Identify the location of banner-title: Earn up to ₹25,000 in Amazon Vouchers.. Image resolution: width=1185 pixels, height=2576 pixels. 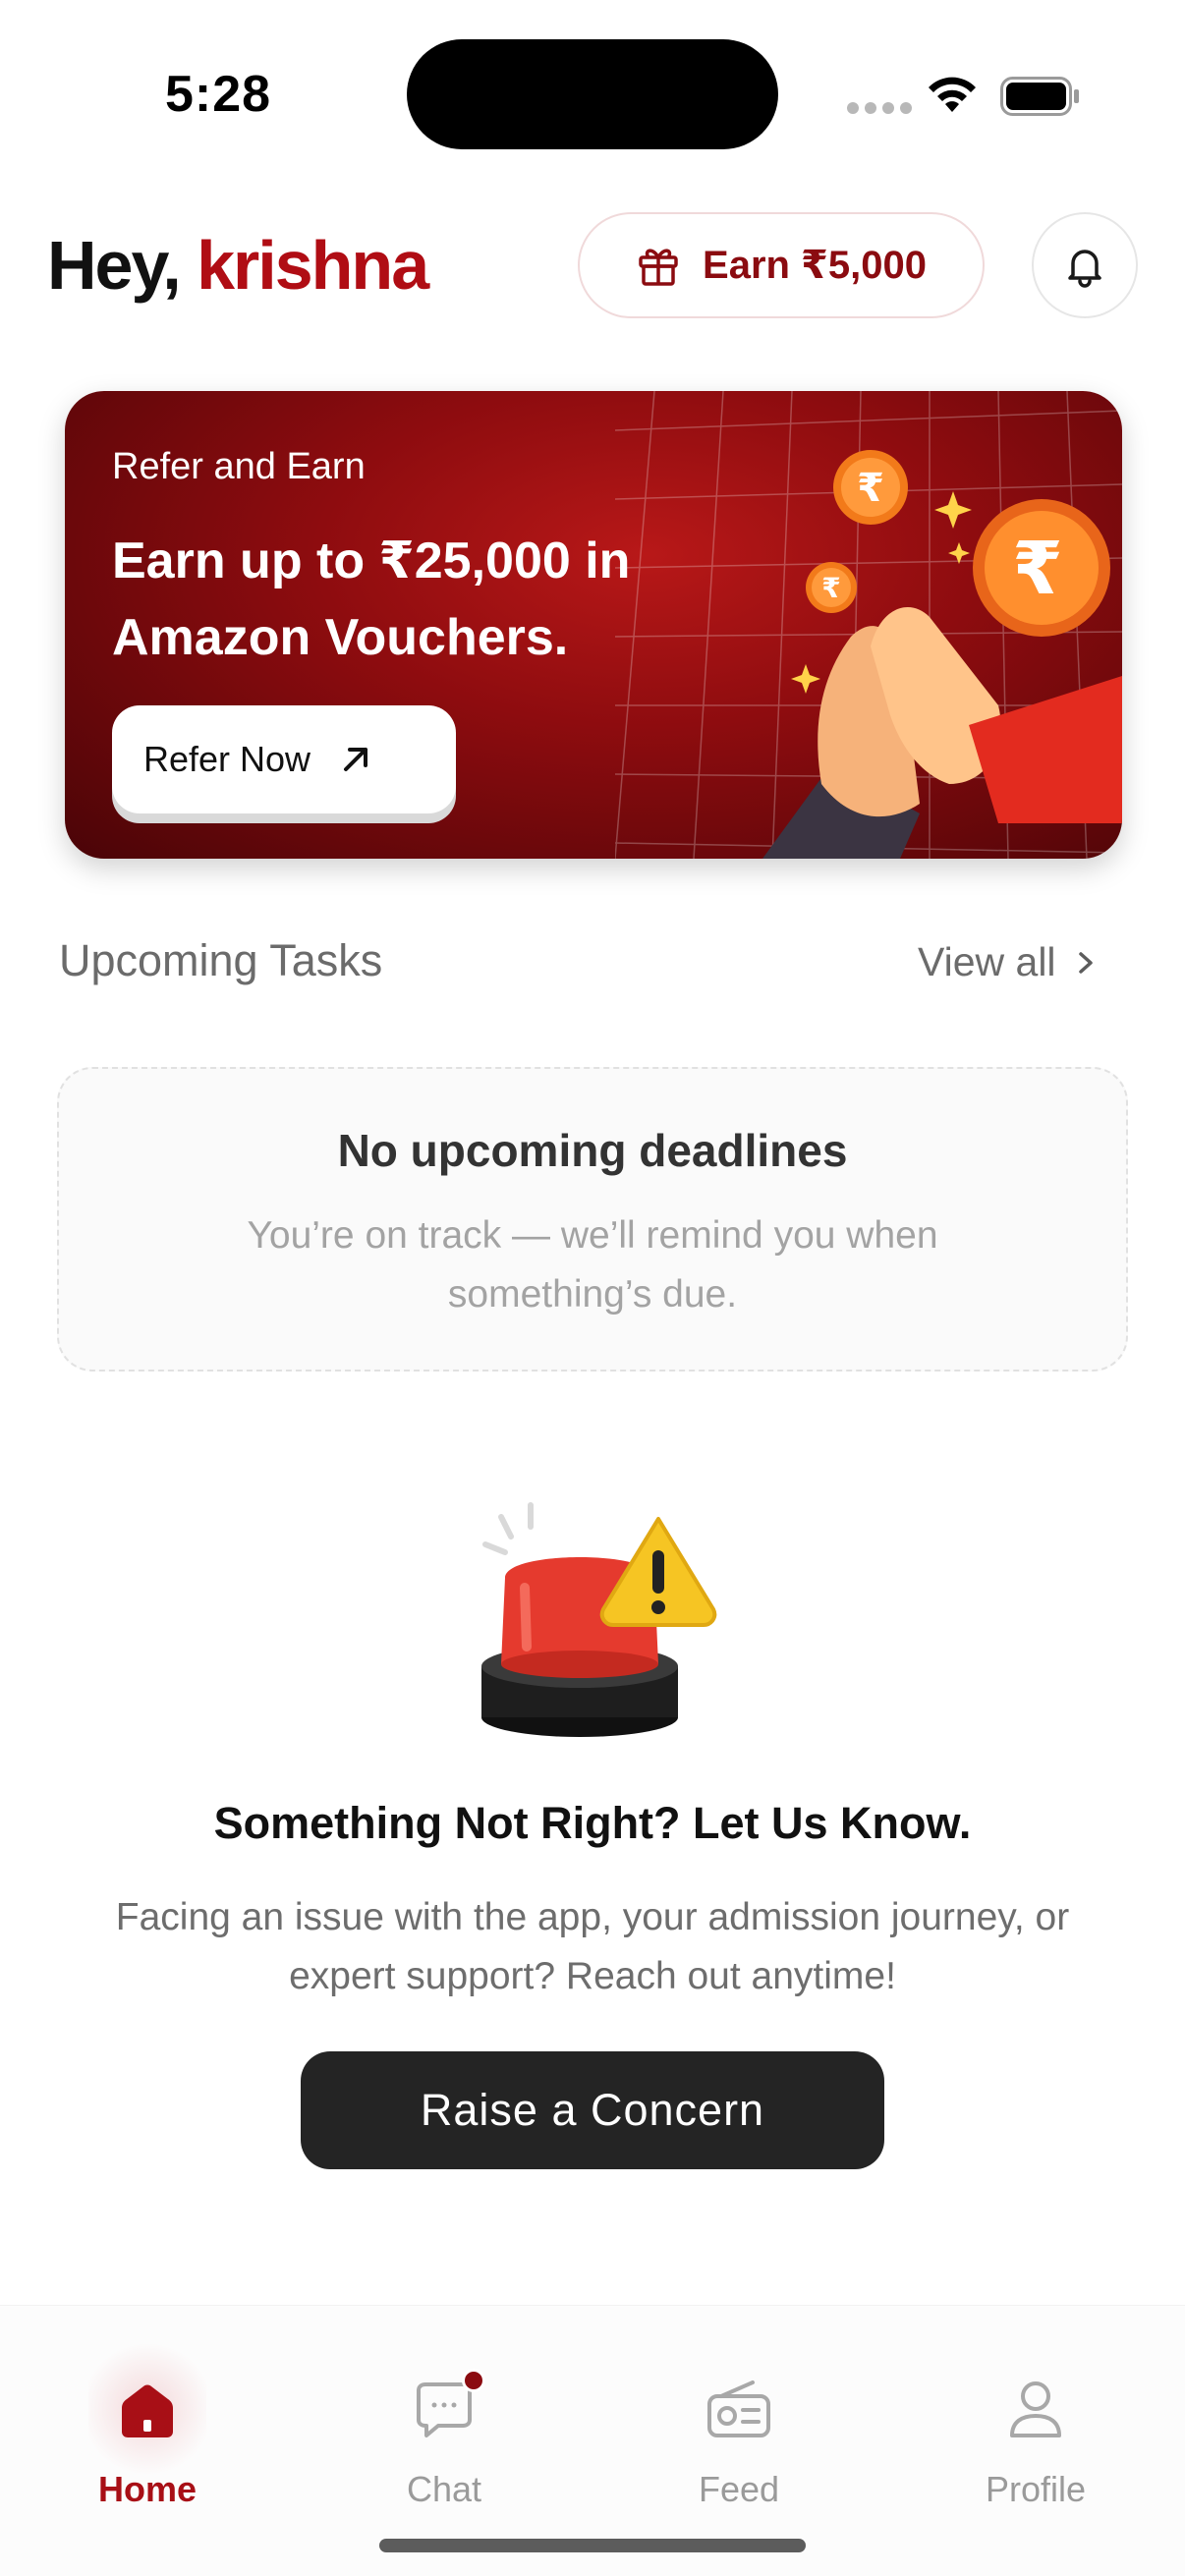
(372, 599).